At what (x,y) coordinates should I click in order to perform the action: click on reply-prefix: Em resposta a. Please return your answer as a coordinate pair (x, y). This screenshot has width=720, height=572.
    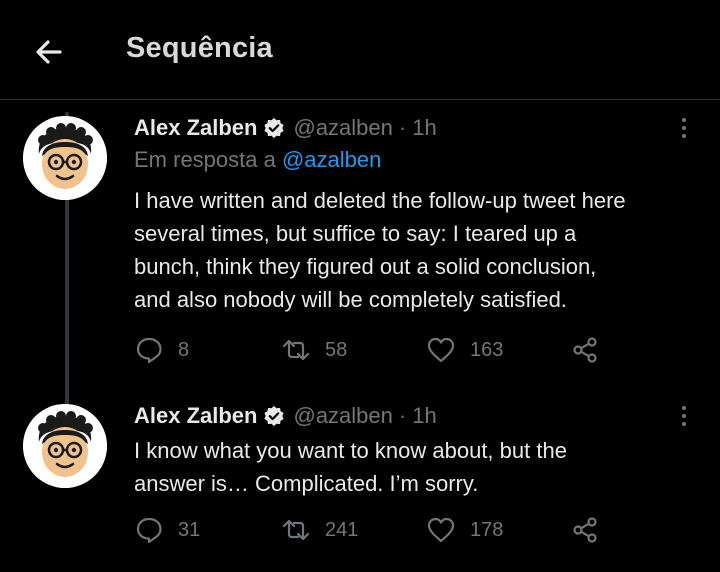
    Looking at the image, I should click on (205, 159).